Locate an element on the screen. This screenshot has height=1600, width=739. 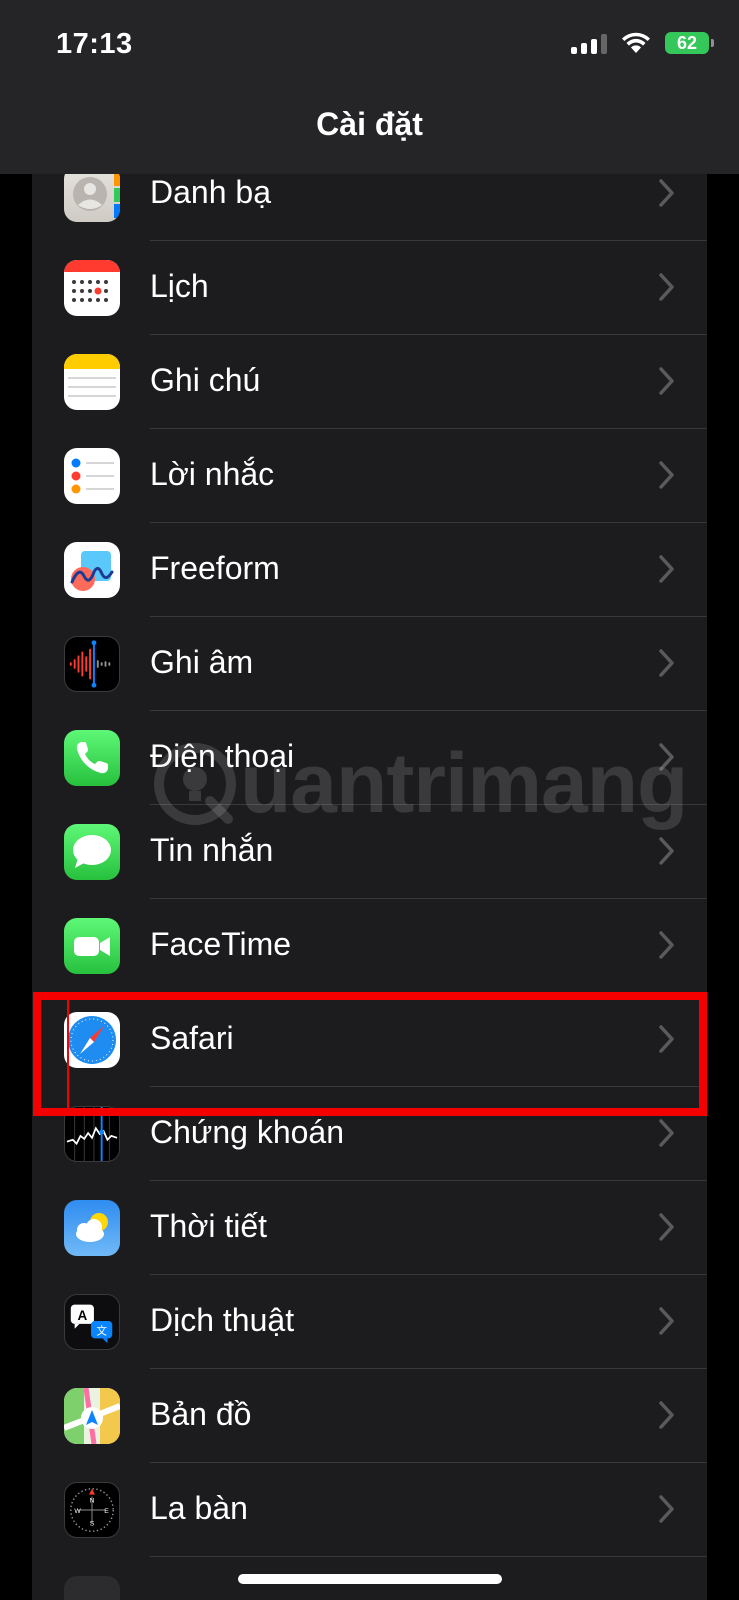
contacts-icon is located at coordinates (92, 194).